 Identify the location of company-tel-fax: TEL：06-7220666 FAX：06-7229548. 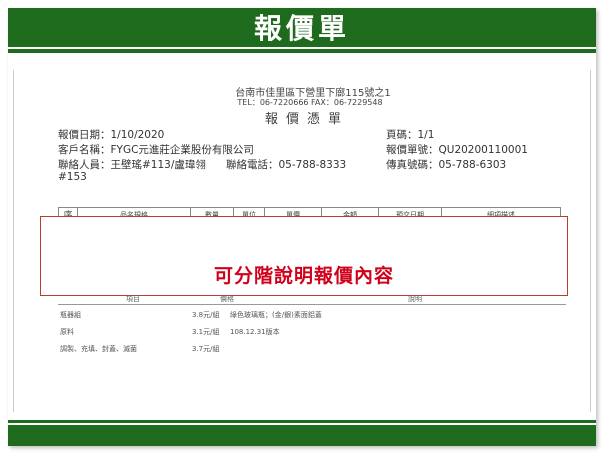
(310, 102).